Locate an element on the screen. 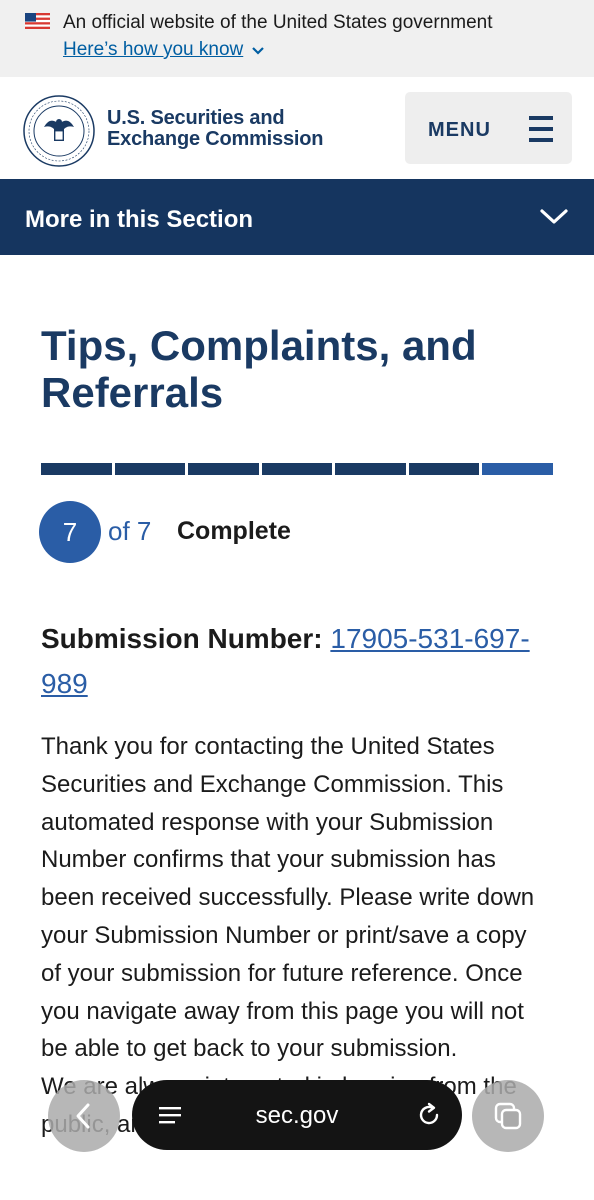 This screenshot has width=594, height=1200. back-arrow-icon is located at coordinates (83, 1116).